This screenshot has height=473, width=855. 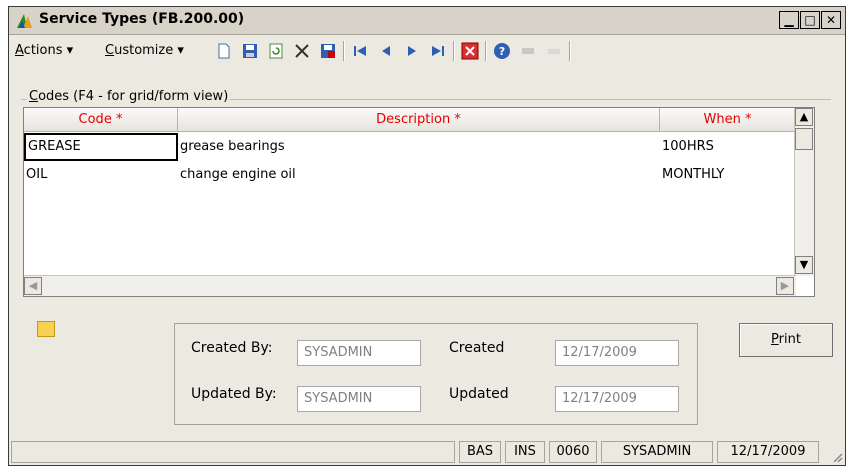 I want to click on status-code: 0060, so click(x=573, y=452).